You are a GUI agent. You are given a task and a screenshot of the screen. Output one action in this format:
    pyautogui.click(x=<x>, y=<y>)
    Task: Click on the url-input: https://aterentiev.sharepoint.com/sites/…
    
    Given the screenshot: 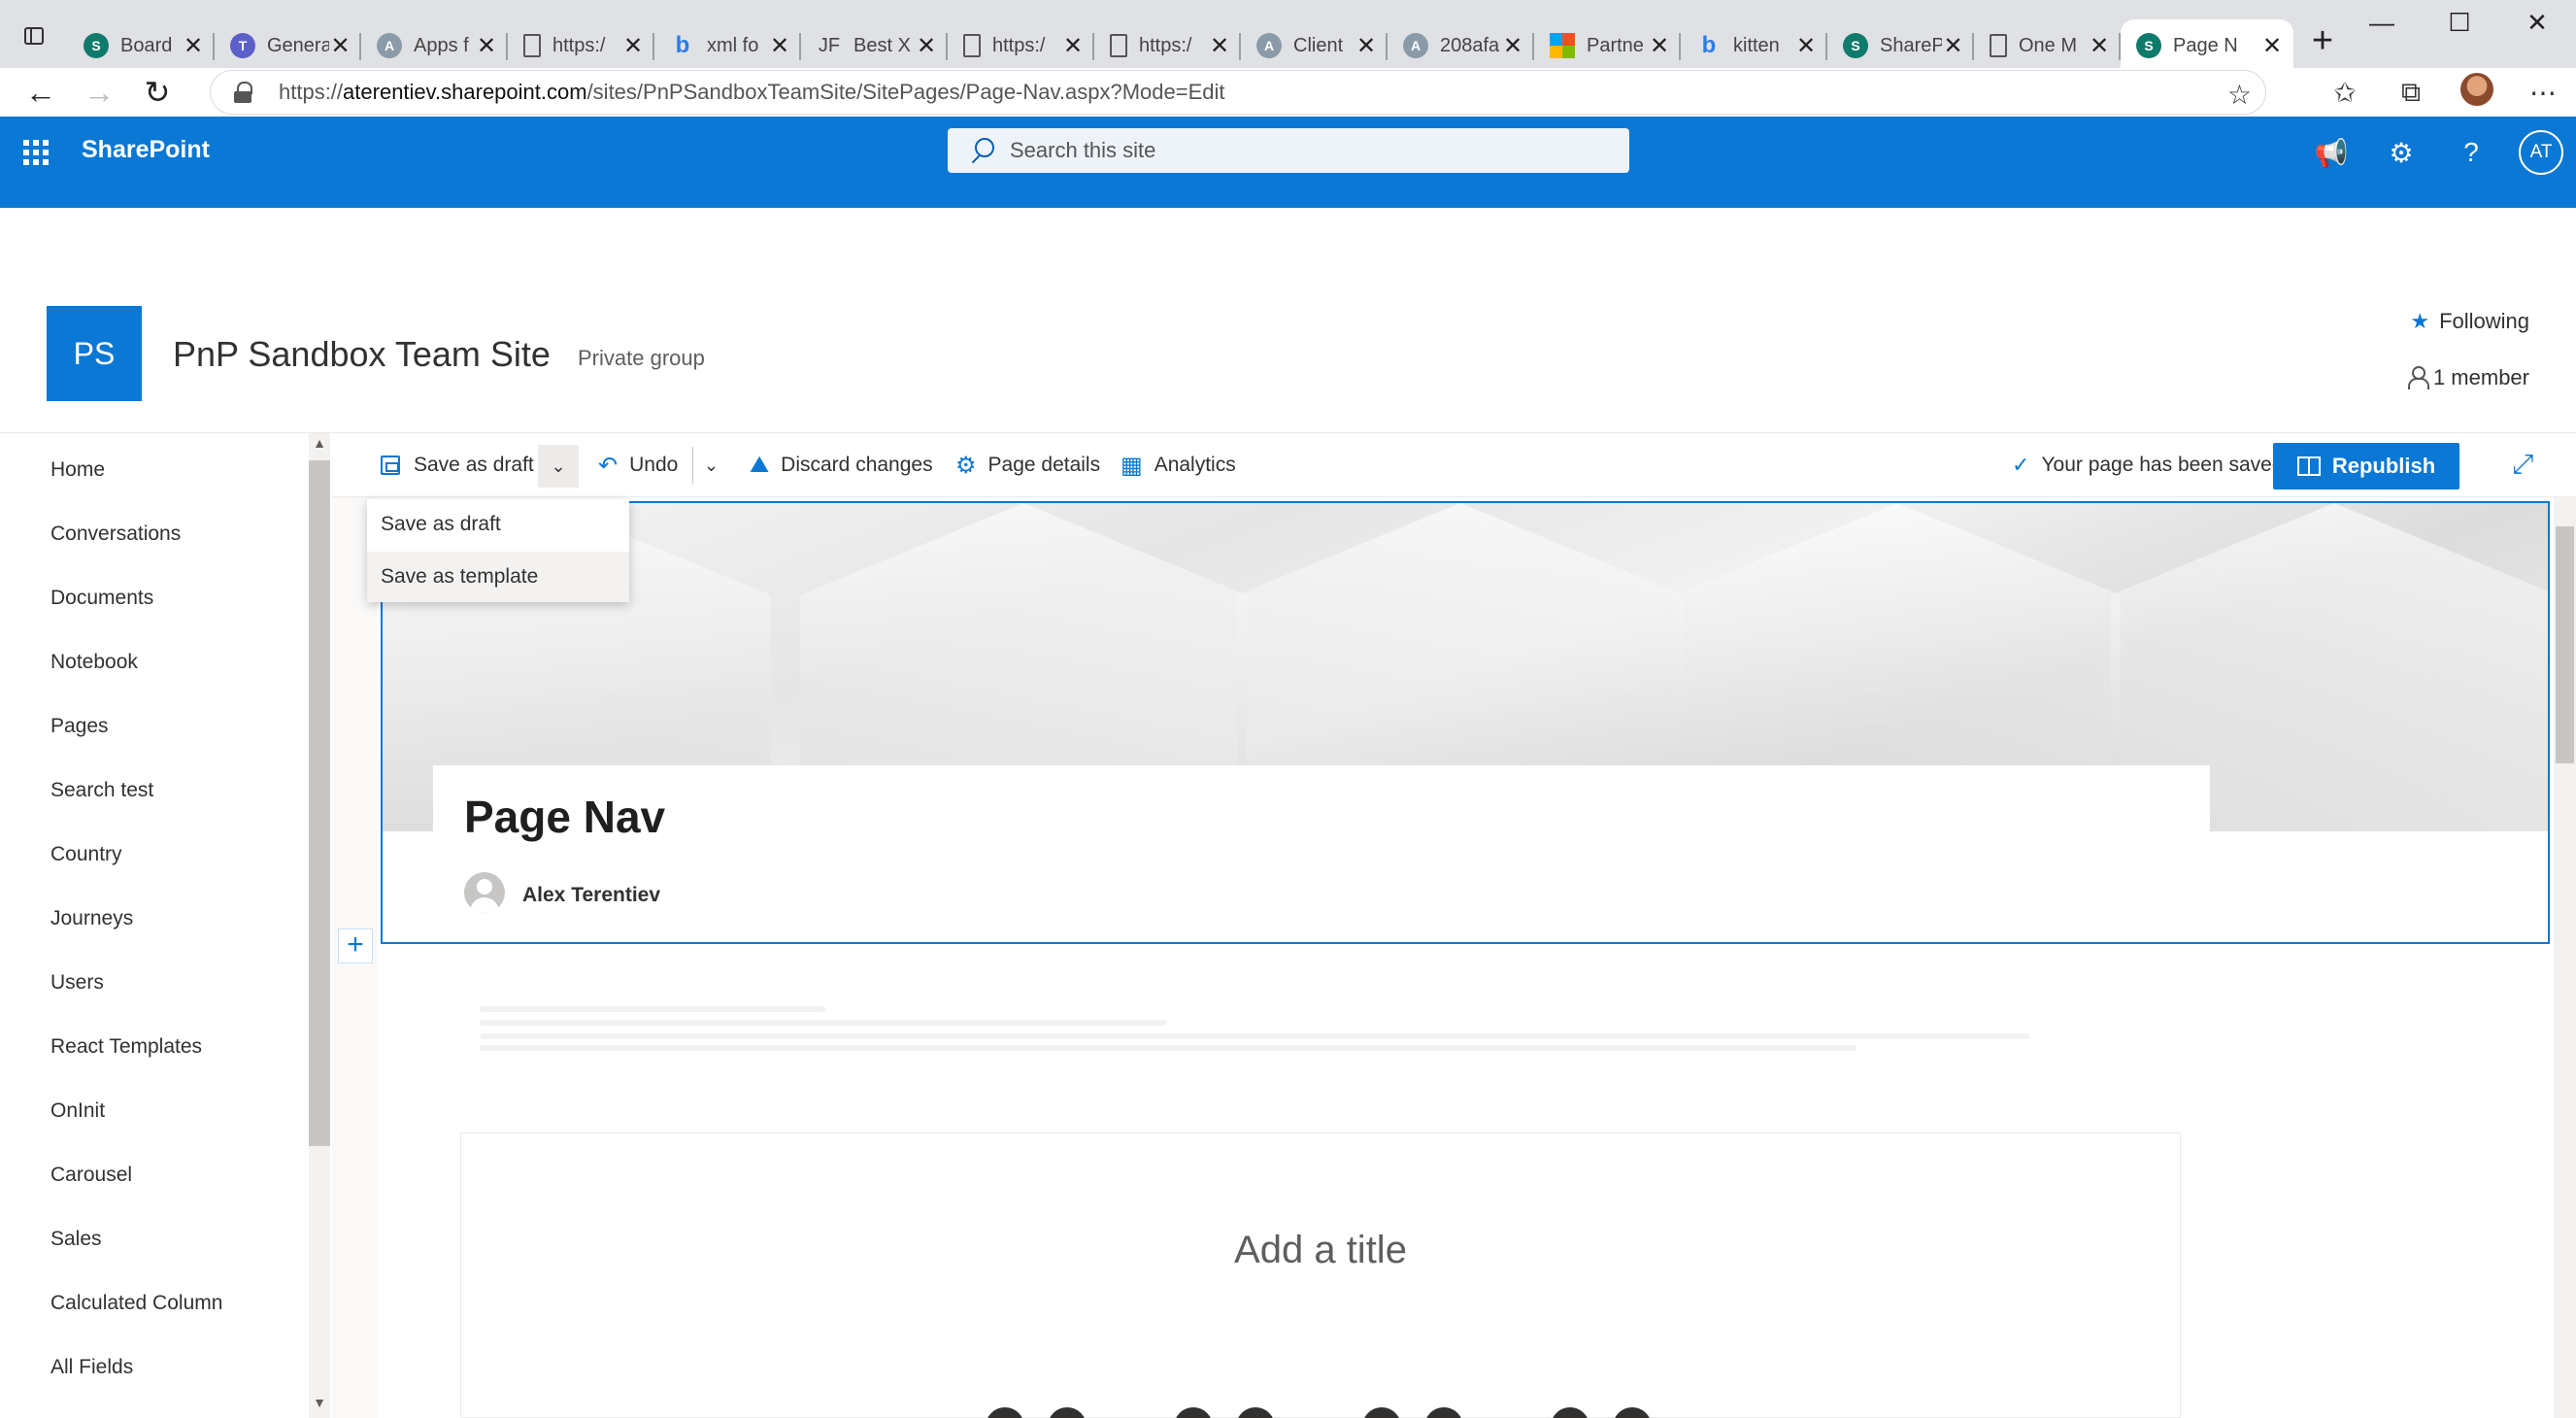 What is the action you would take?
    pyautogui.click(x=1238, y=92)
    